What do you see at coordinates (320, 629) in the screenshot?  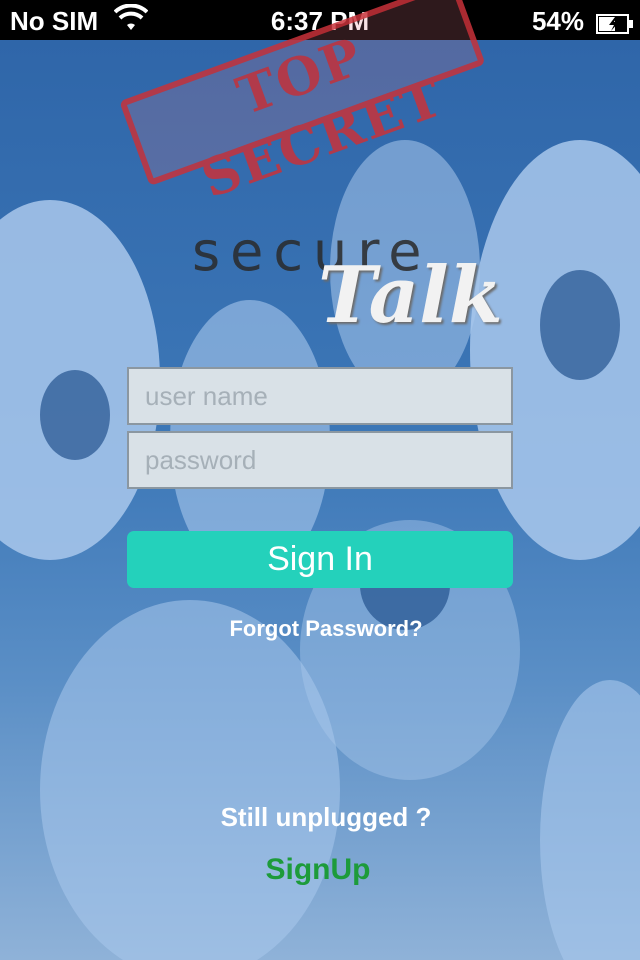 I see `forgot-password-link: Forgot Password?` at bounding box center [320, 629].